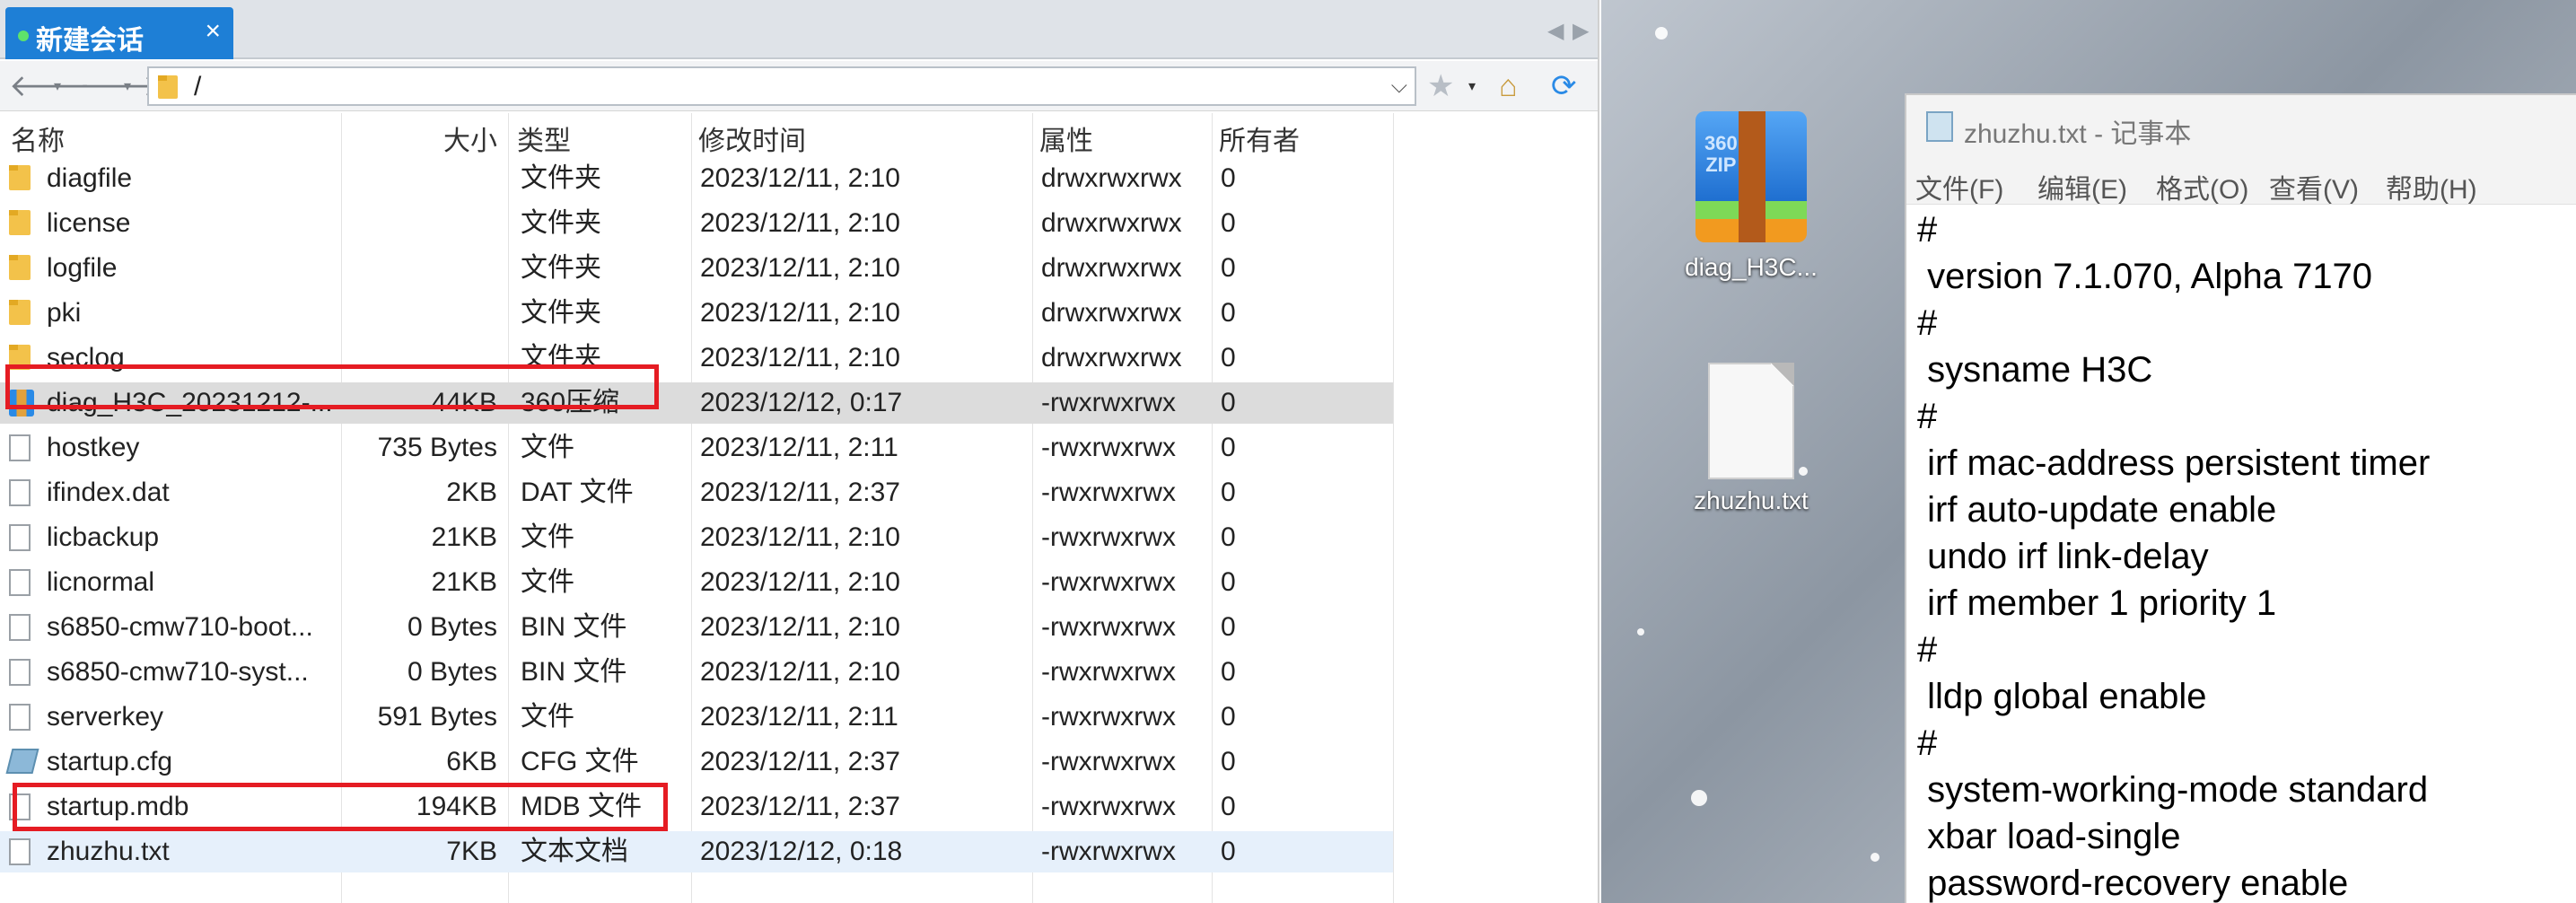 The width and height of the screenshot is (2576, 903). What do you see at coordinates (93, 447) in the screenshot?
I see `file-name: hostkey` at bounding box center [93, 447].